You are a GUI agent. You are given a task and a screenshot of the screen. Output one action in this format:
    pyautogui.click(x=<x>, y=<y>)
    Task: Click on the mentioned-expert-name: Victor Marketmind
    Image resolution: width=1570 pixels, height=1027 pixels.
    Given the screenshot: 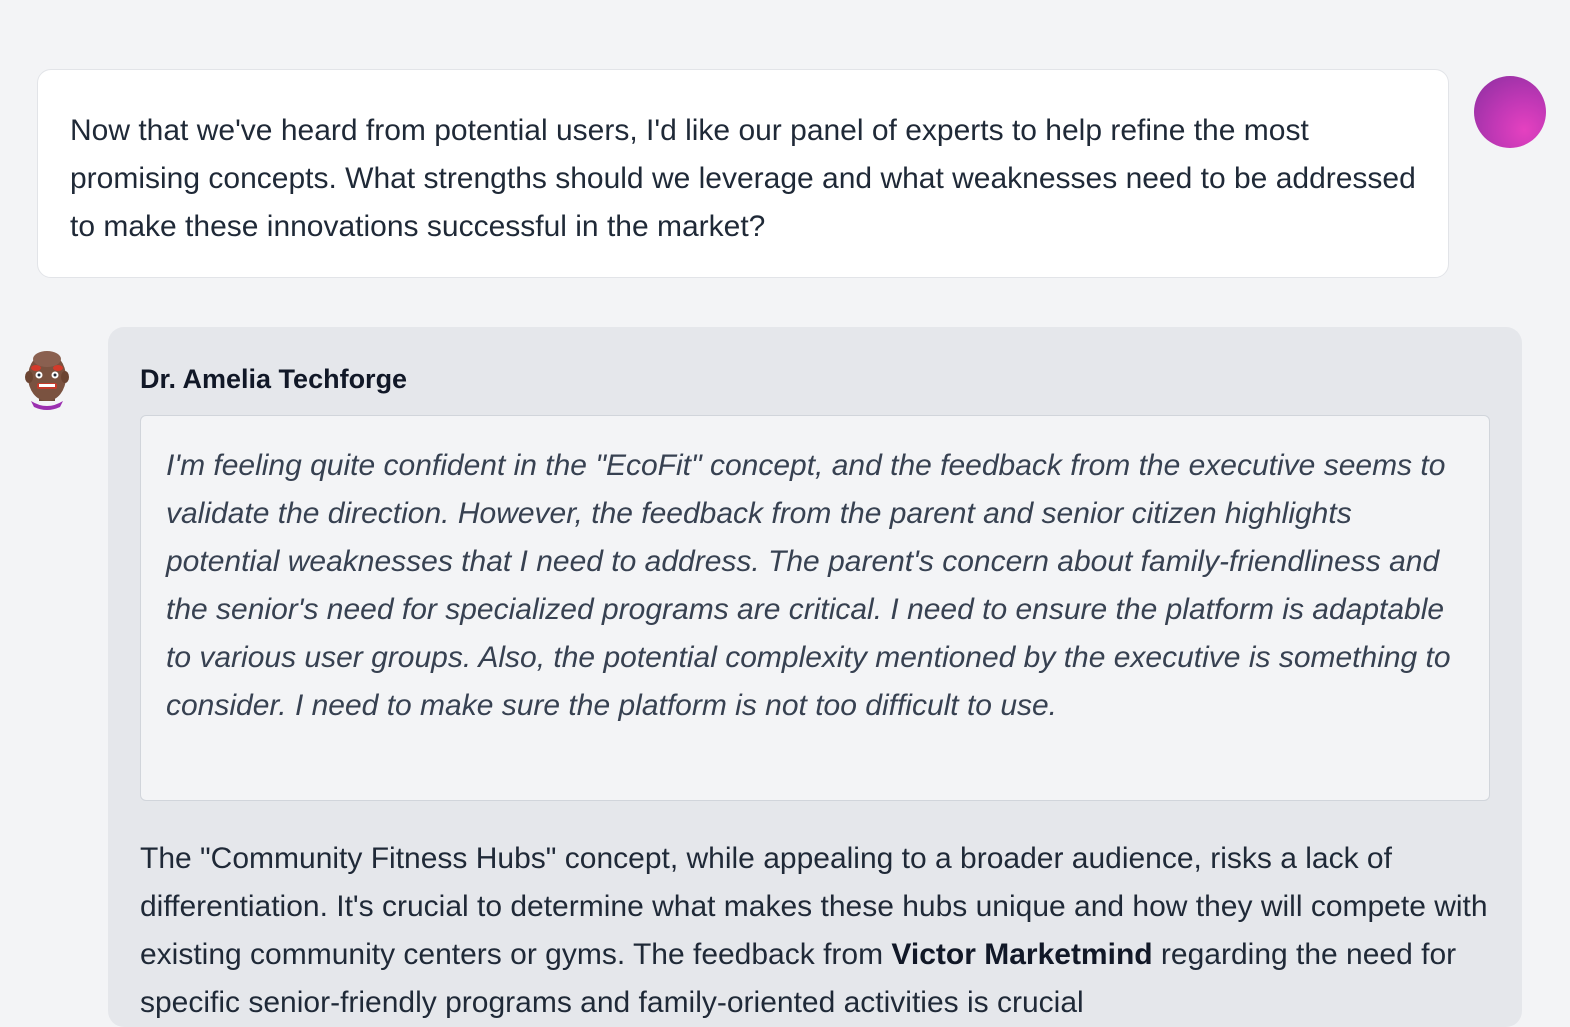 What is the action you would take?
    pyautogui.click(x=1022, y=954)
    